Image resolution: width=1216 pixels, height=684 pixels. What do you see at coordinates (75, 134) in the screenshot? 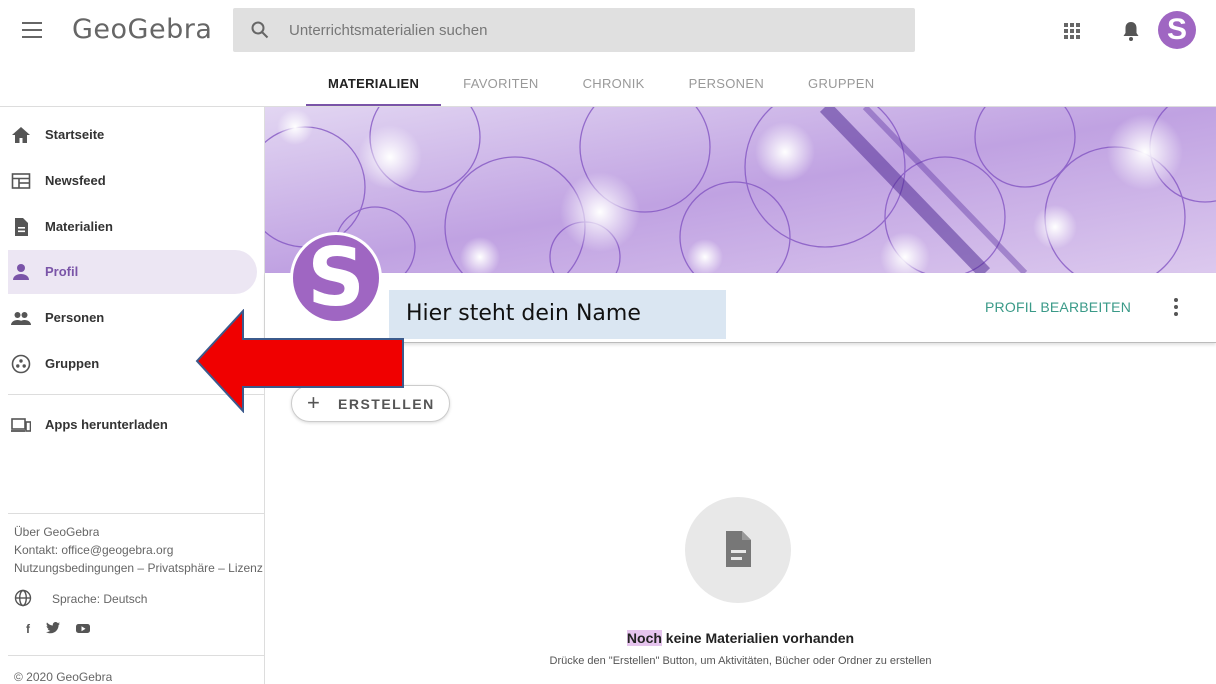
I see `sidebar-item-label: Startseite` at bounding box center [75, 134].